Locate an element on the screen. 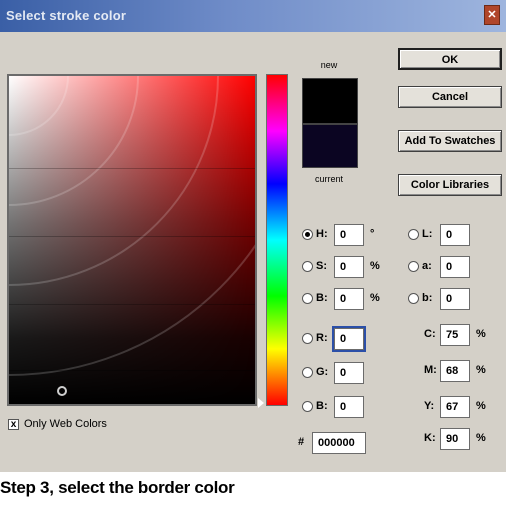 The height and width of the screenshot is (505, 506). field-g-input: 0 is located at coordinates (349, 373).